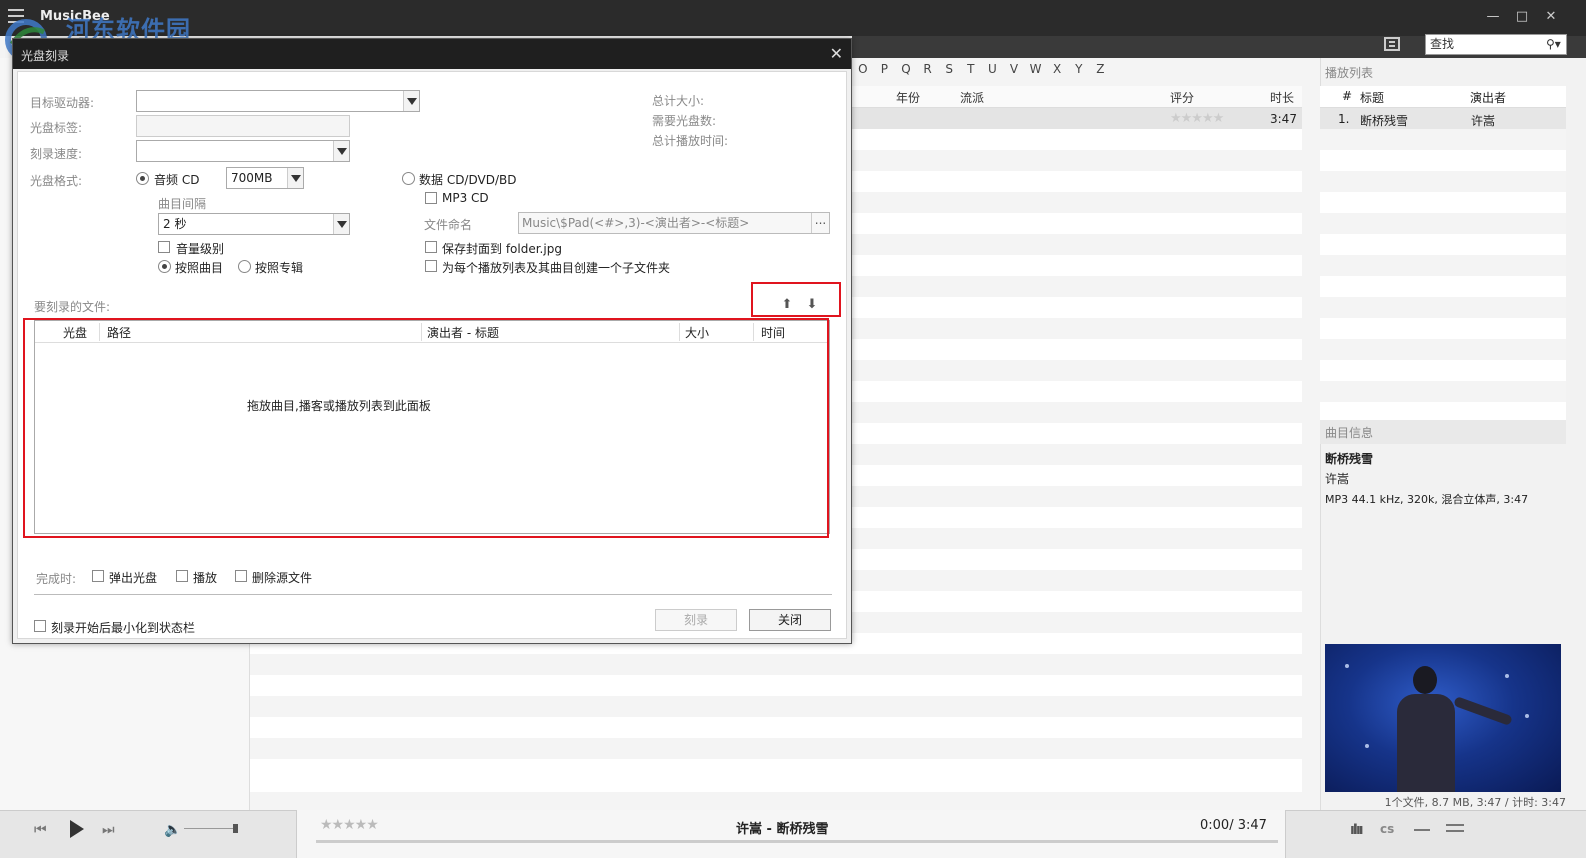 Image resolution: width=1586 pixels, height=858 pixels. What do you see at coordinates (431, 198) in the screenshot?
I see `mp3-cd-checkbox` at bounding box center [431, 198].